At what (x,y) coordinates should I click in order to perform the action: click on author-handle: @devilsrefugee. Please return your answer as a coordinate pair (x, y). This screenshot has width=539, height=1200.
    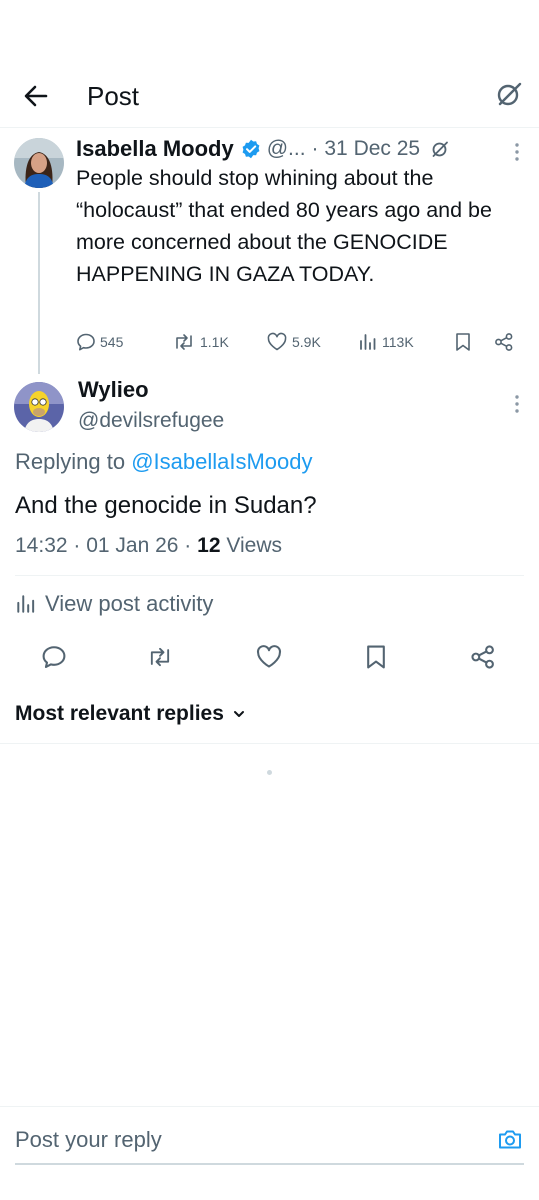
    Looking at the image, I should click on (151, 421).